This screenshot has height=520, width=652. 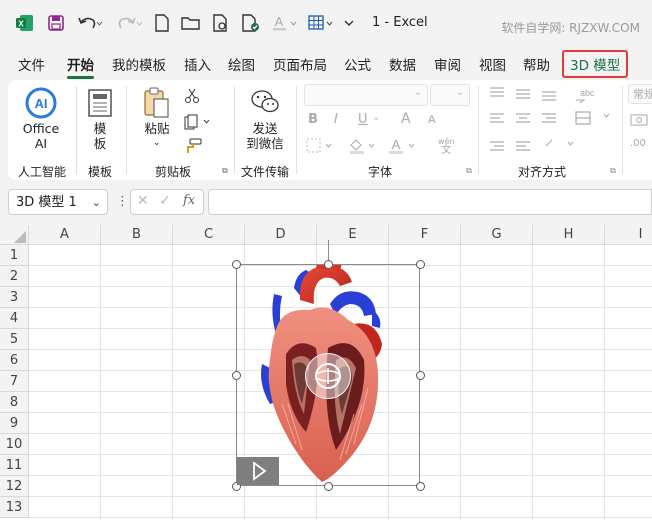 What do you see at coordinates (14, 381) in the screenshot?
I see `row-header-7: 7` at bounding box center [14, 381].